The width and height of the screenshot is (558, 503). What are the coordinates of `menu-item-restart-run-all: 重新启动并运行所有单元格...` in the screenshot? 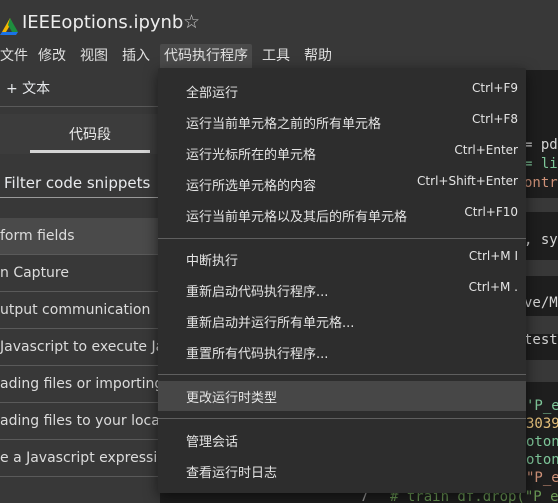 It's located at (342, 321).